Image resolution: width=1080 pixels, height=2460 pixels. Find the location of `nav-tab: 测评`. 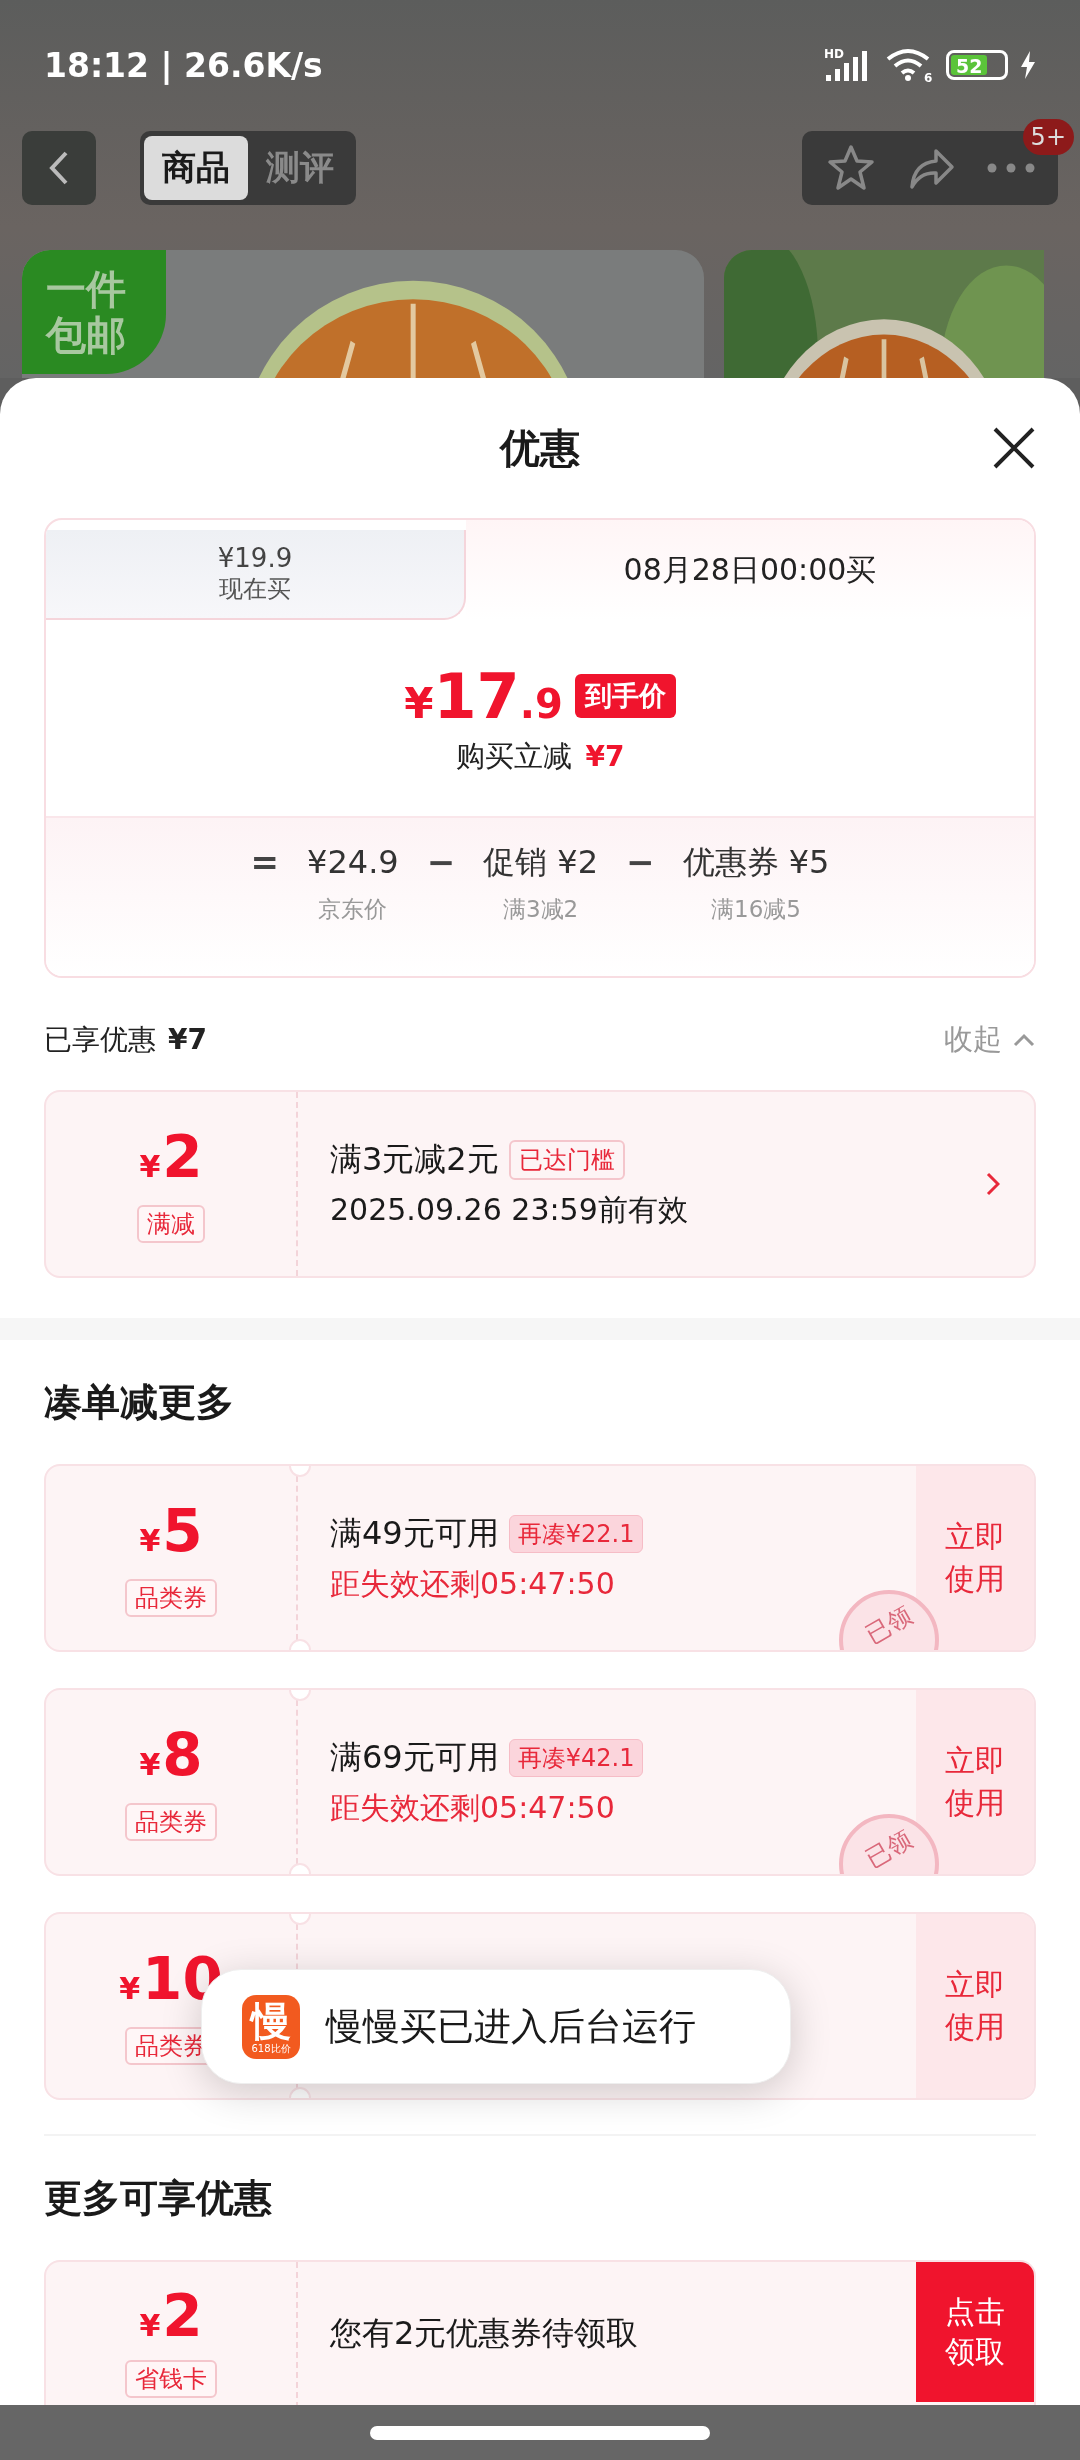

nav-tab: 测评 is located at coordinates (300, 167).